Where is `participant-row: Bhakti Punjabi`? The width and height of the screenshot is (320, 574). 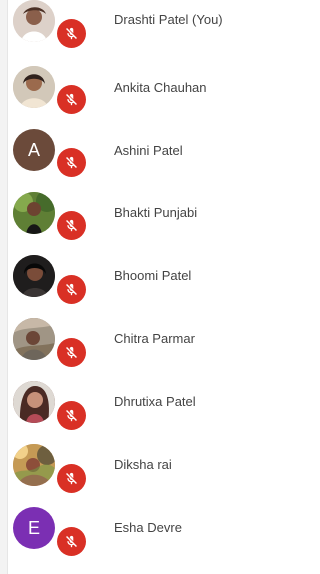
participant-row: Bhakti Punjabi is located at coordinates (125, 216).